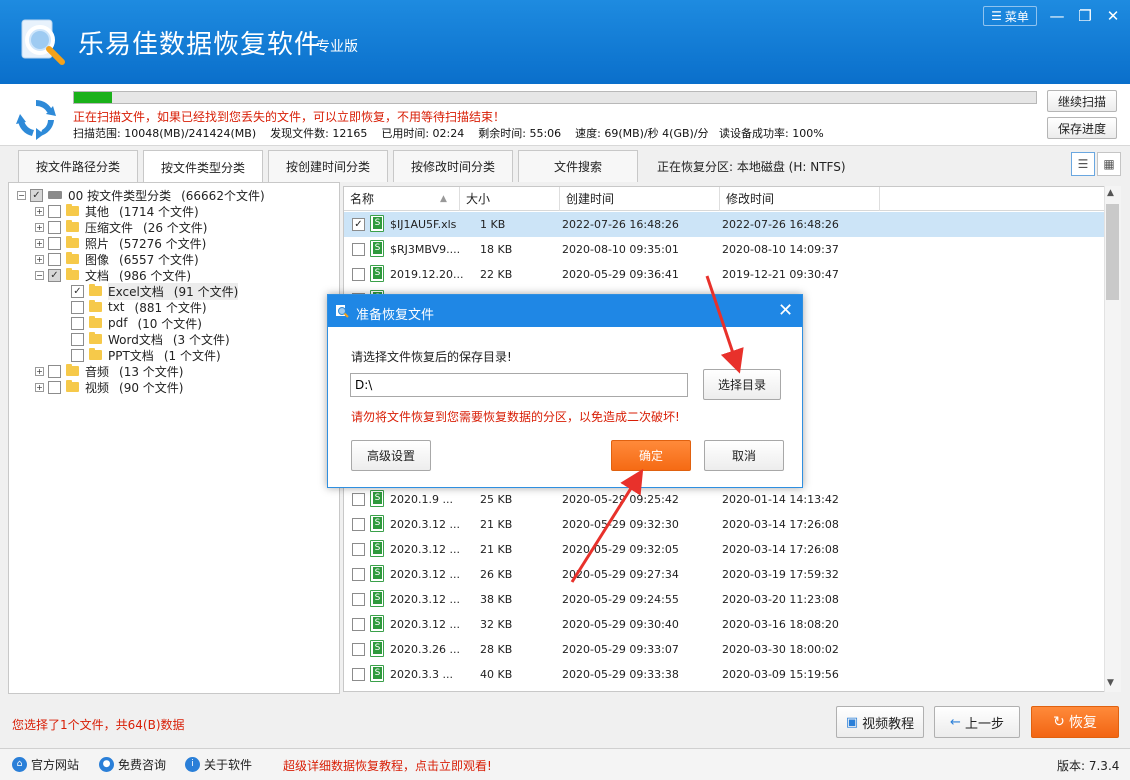 The width and height of the screenshot is (1130, 780). What do you see at coordinates (109, 371) in the screenshot?
I see `tree-item-audio: + 音频 (13 个文件)` at bounding box center [109, 371].